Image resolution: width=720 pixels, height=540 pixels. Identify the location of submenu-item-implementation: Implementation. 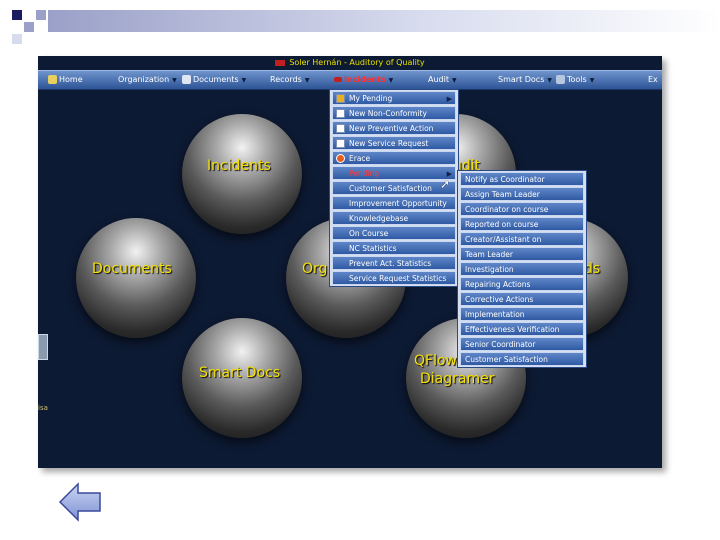
(522, 314).